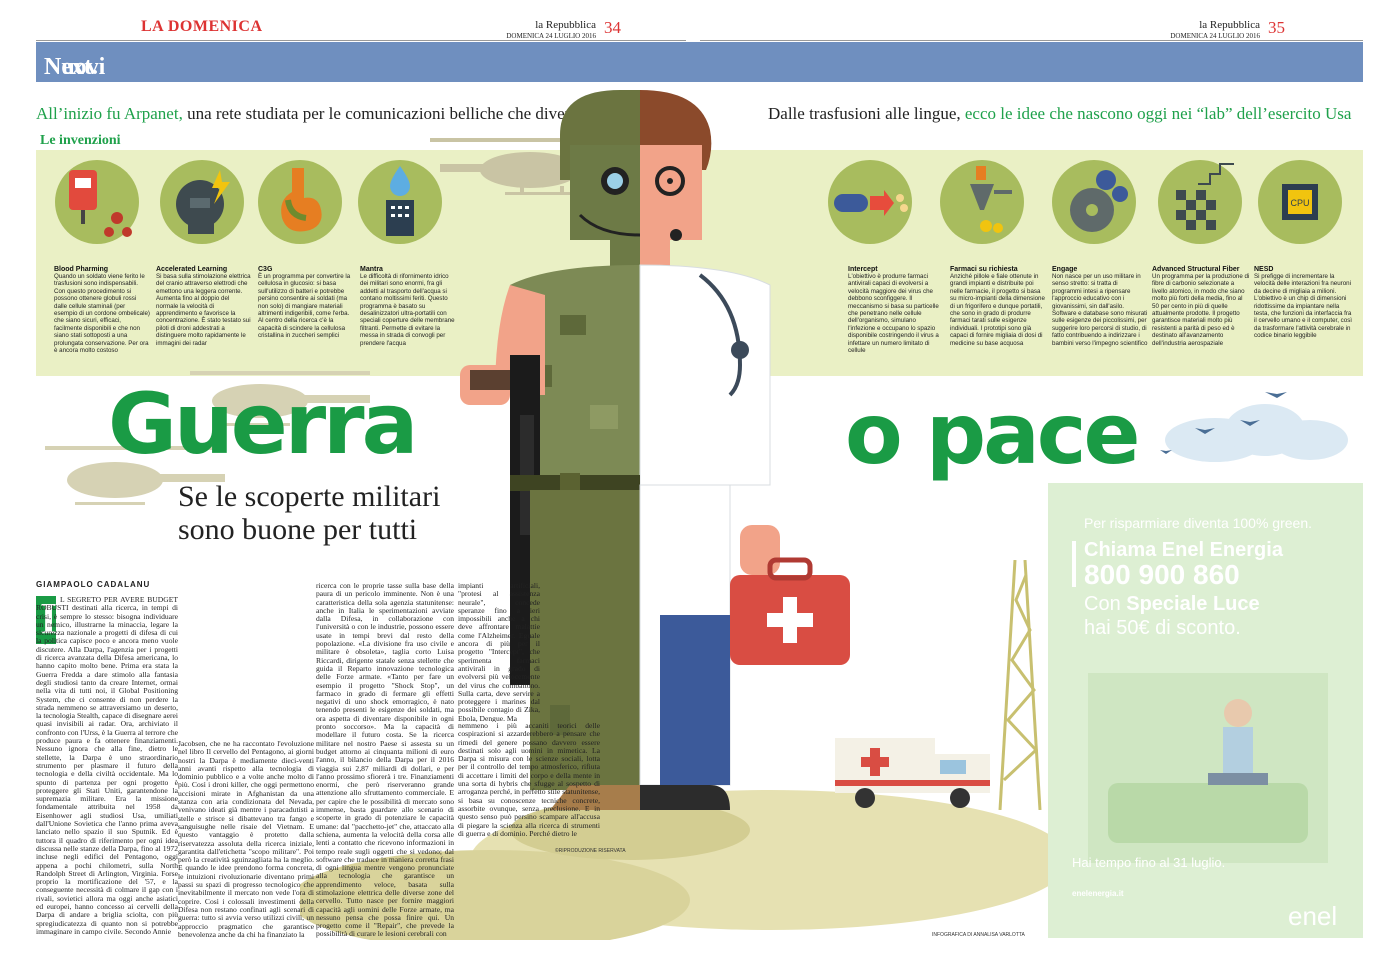  Describe the element at coordinates (1105, 604) in the screenshot. I see `ad-offer-a: Con` at that location.